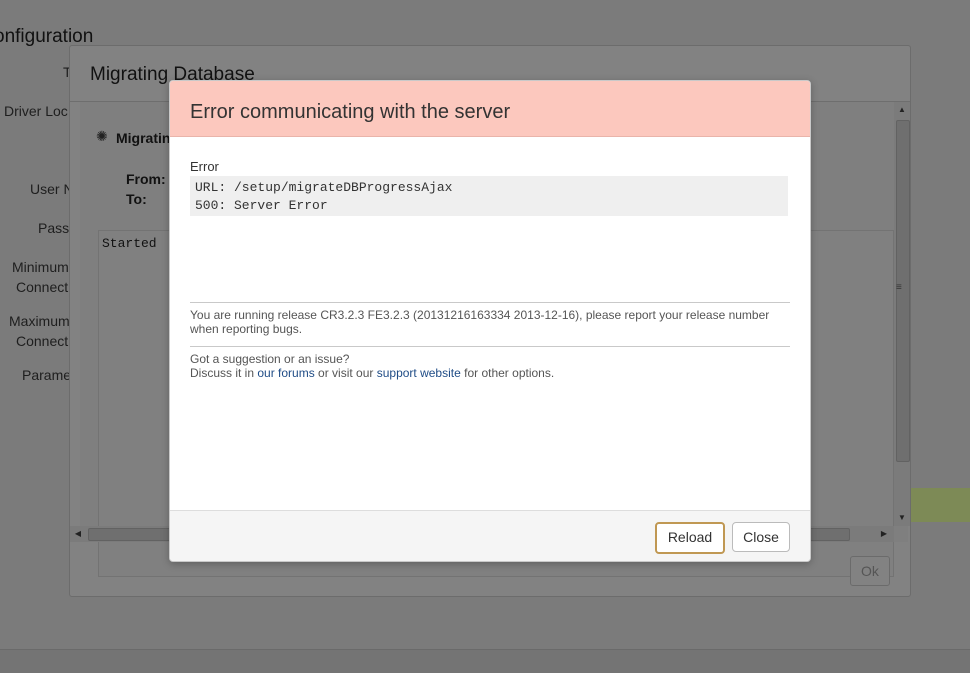 The image size is (970, 673). I want to click on bg-footer, so click(485, 661).